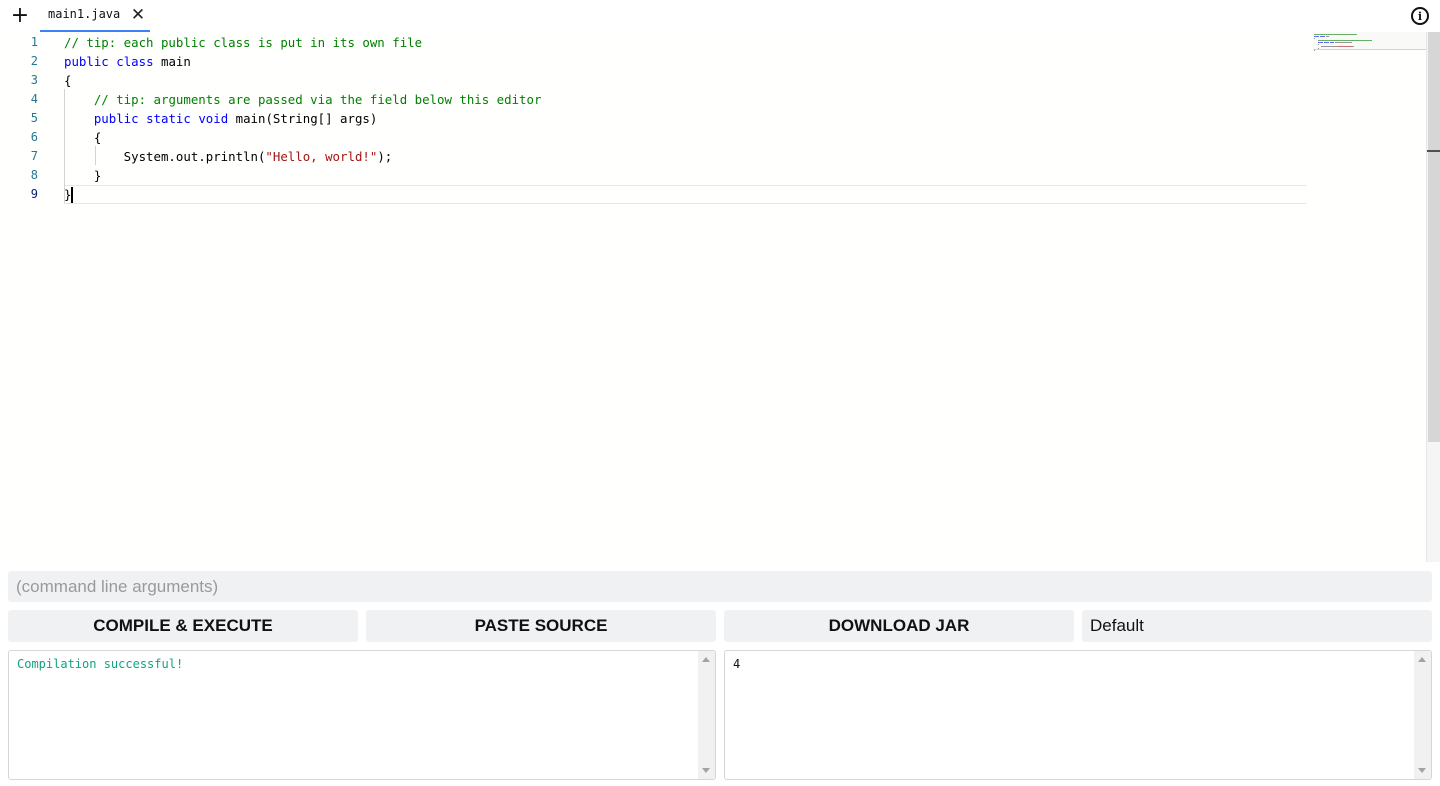 The height and width of the screenshot is (786, 1440). What do you see at coordinates (737, 664) in the screenshot?
I see `program-output-text: 4` at bounding box center [737, 664].